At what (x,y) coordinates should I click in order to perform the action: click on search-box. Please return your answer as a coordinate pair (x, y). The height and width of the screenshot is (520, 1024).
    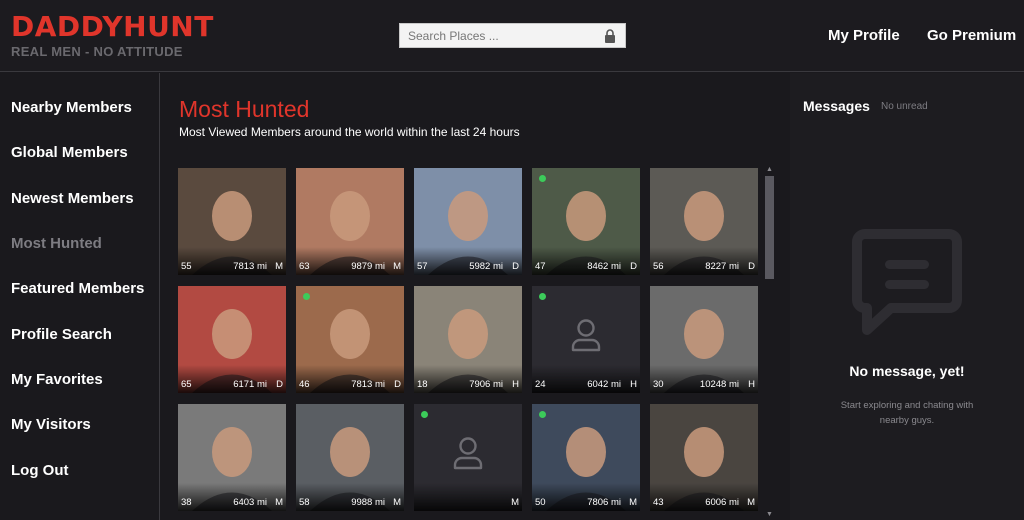
    Looking at the image, I should click on (512, 35).